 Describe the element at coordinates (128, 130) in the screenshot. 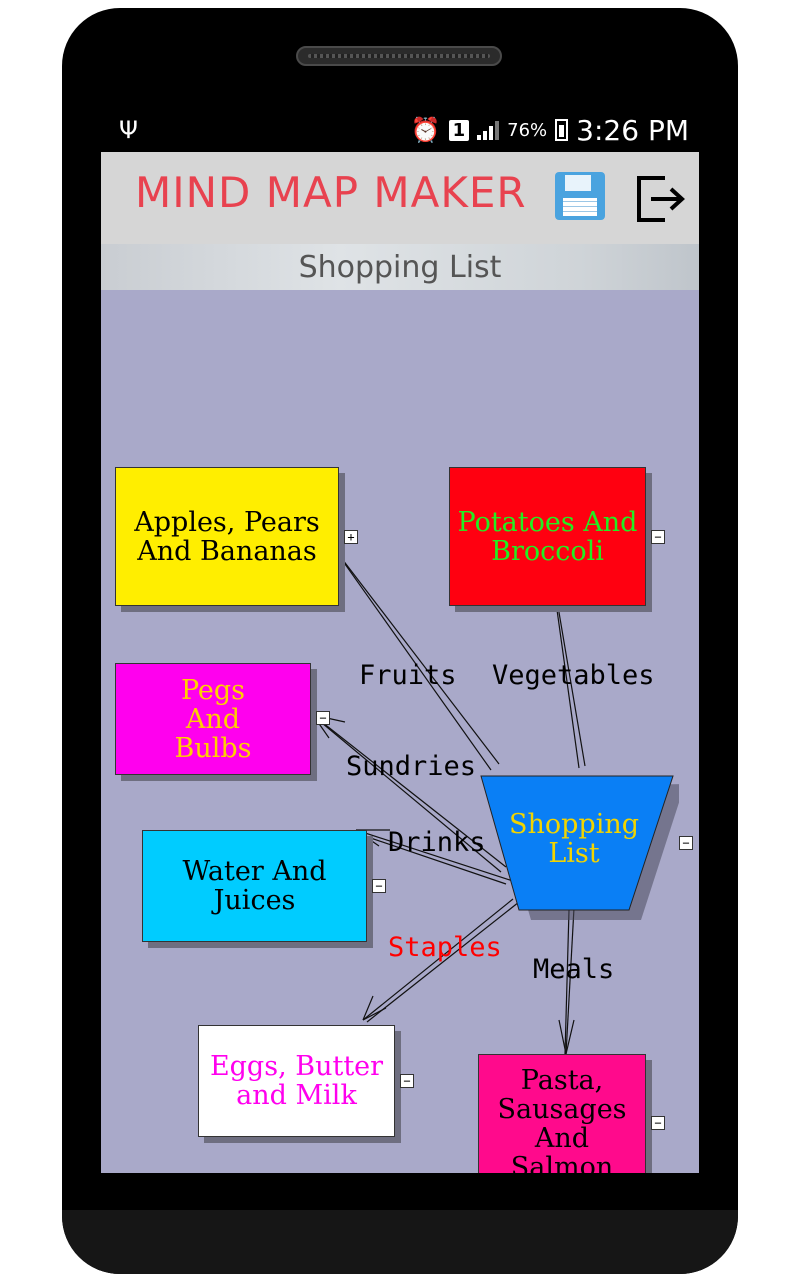

I see `usb-icon: Ψ` at that location.